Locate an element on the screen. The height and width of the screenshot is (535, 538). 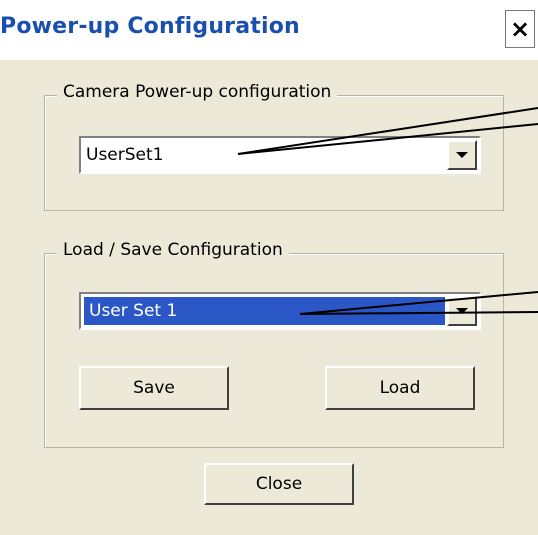
close-icon: × is located at coordinates (520, 29).